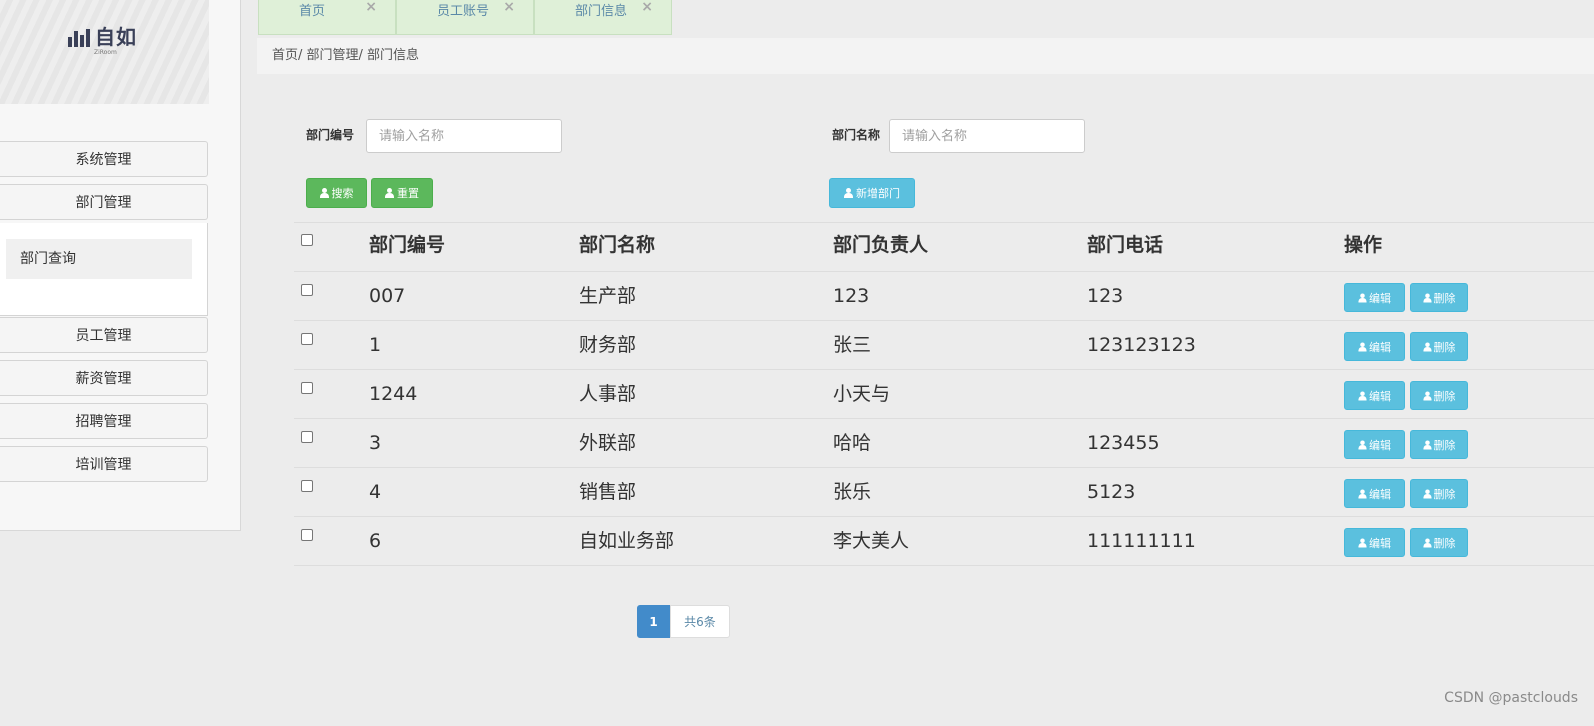 This screenshot has height=726, width=1594. What do you see at coordinates (617, 245) in the screenshot?
I see `header-dept-name: 部门名称` at bounding box center [617, 245].